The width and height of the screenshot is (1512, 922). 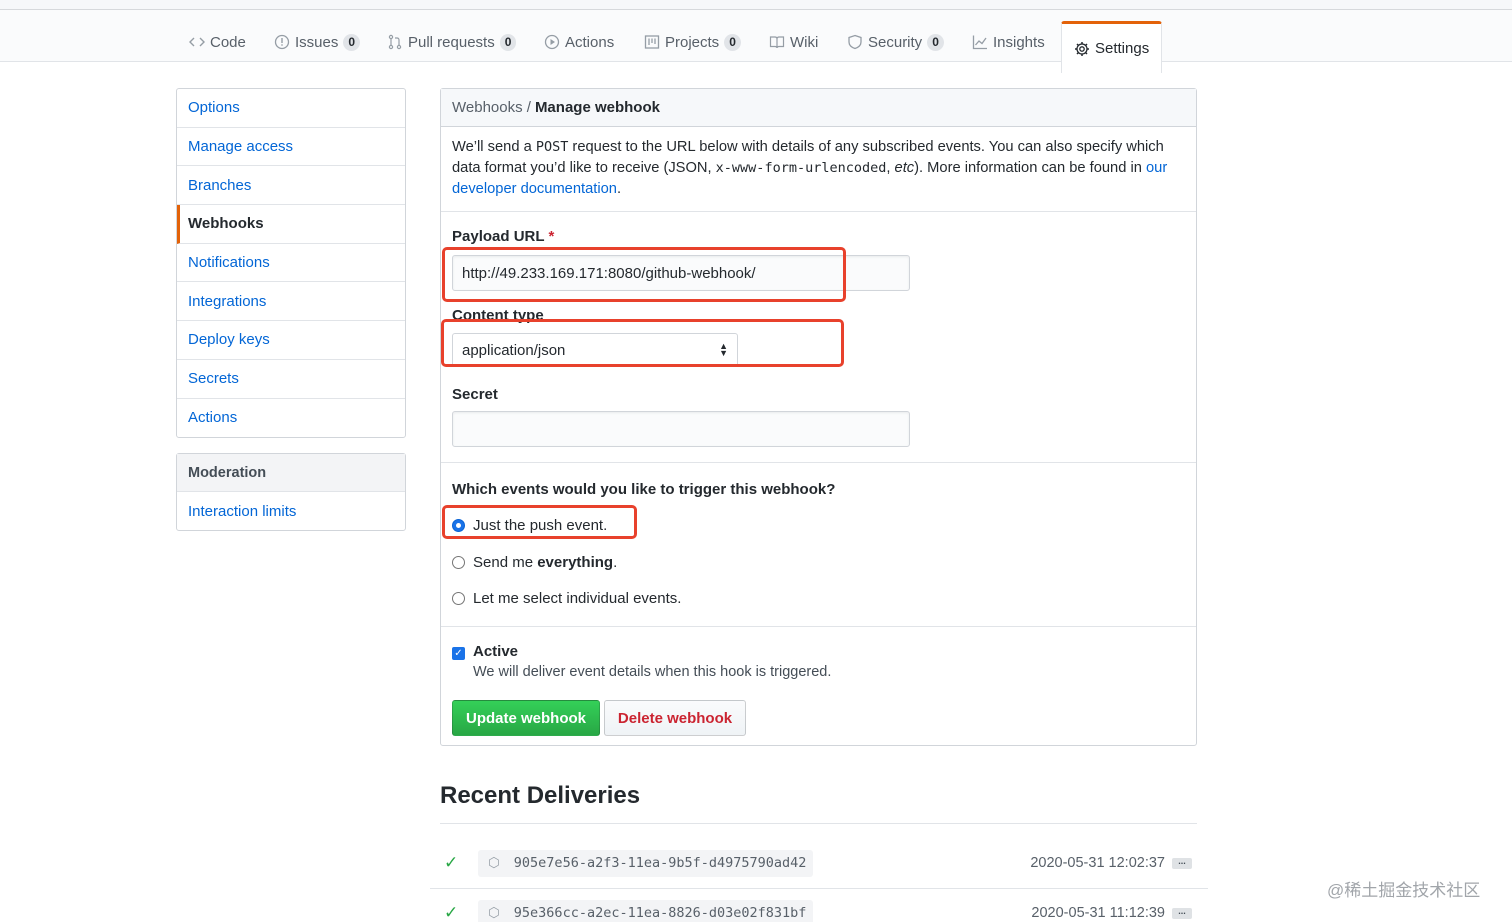 I want to click on tab-label: Code, so click(x=228, y=42).